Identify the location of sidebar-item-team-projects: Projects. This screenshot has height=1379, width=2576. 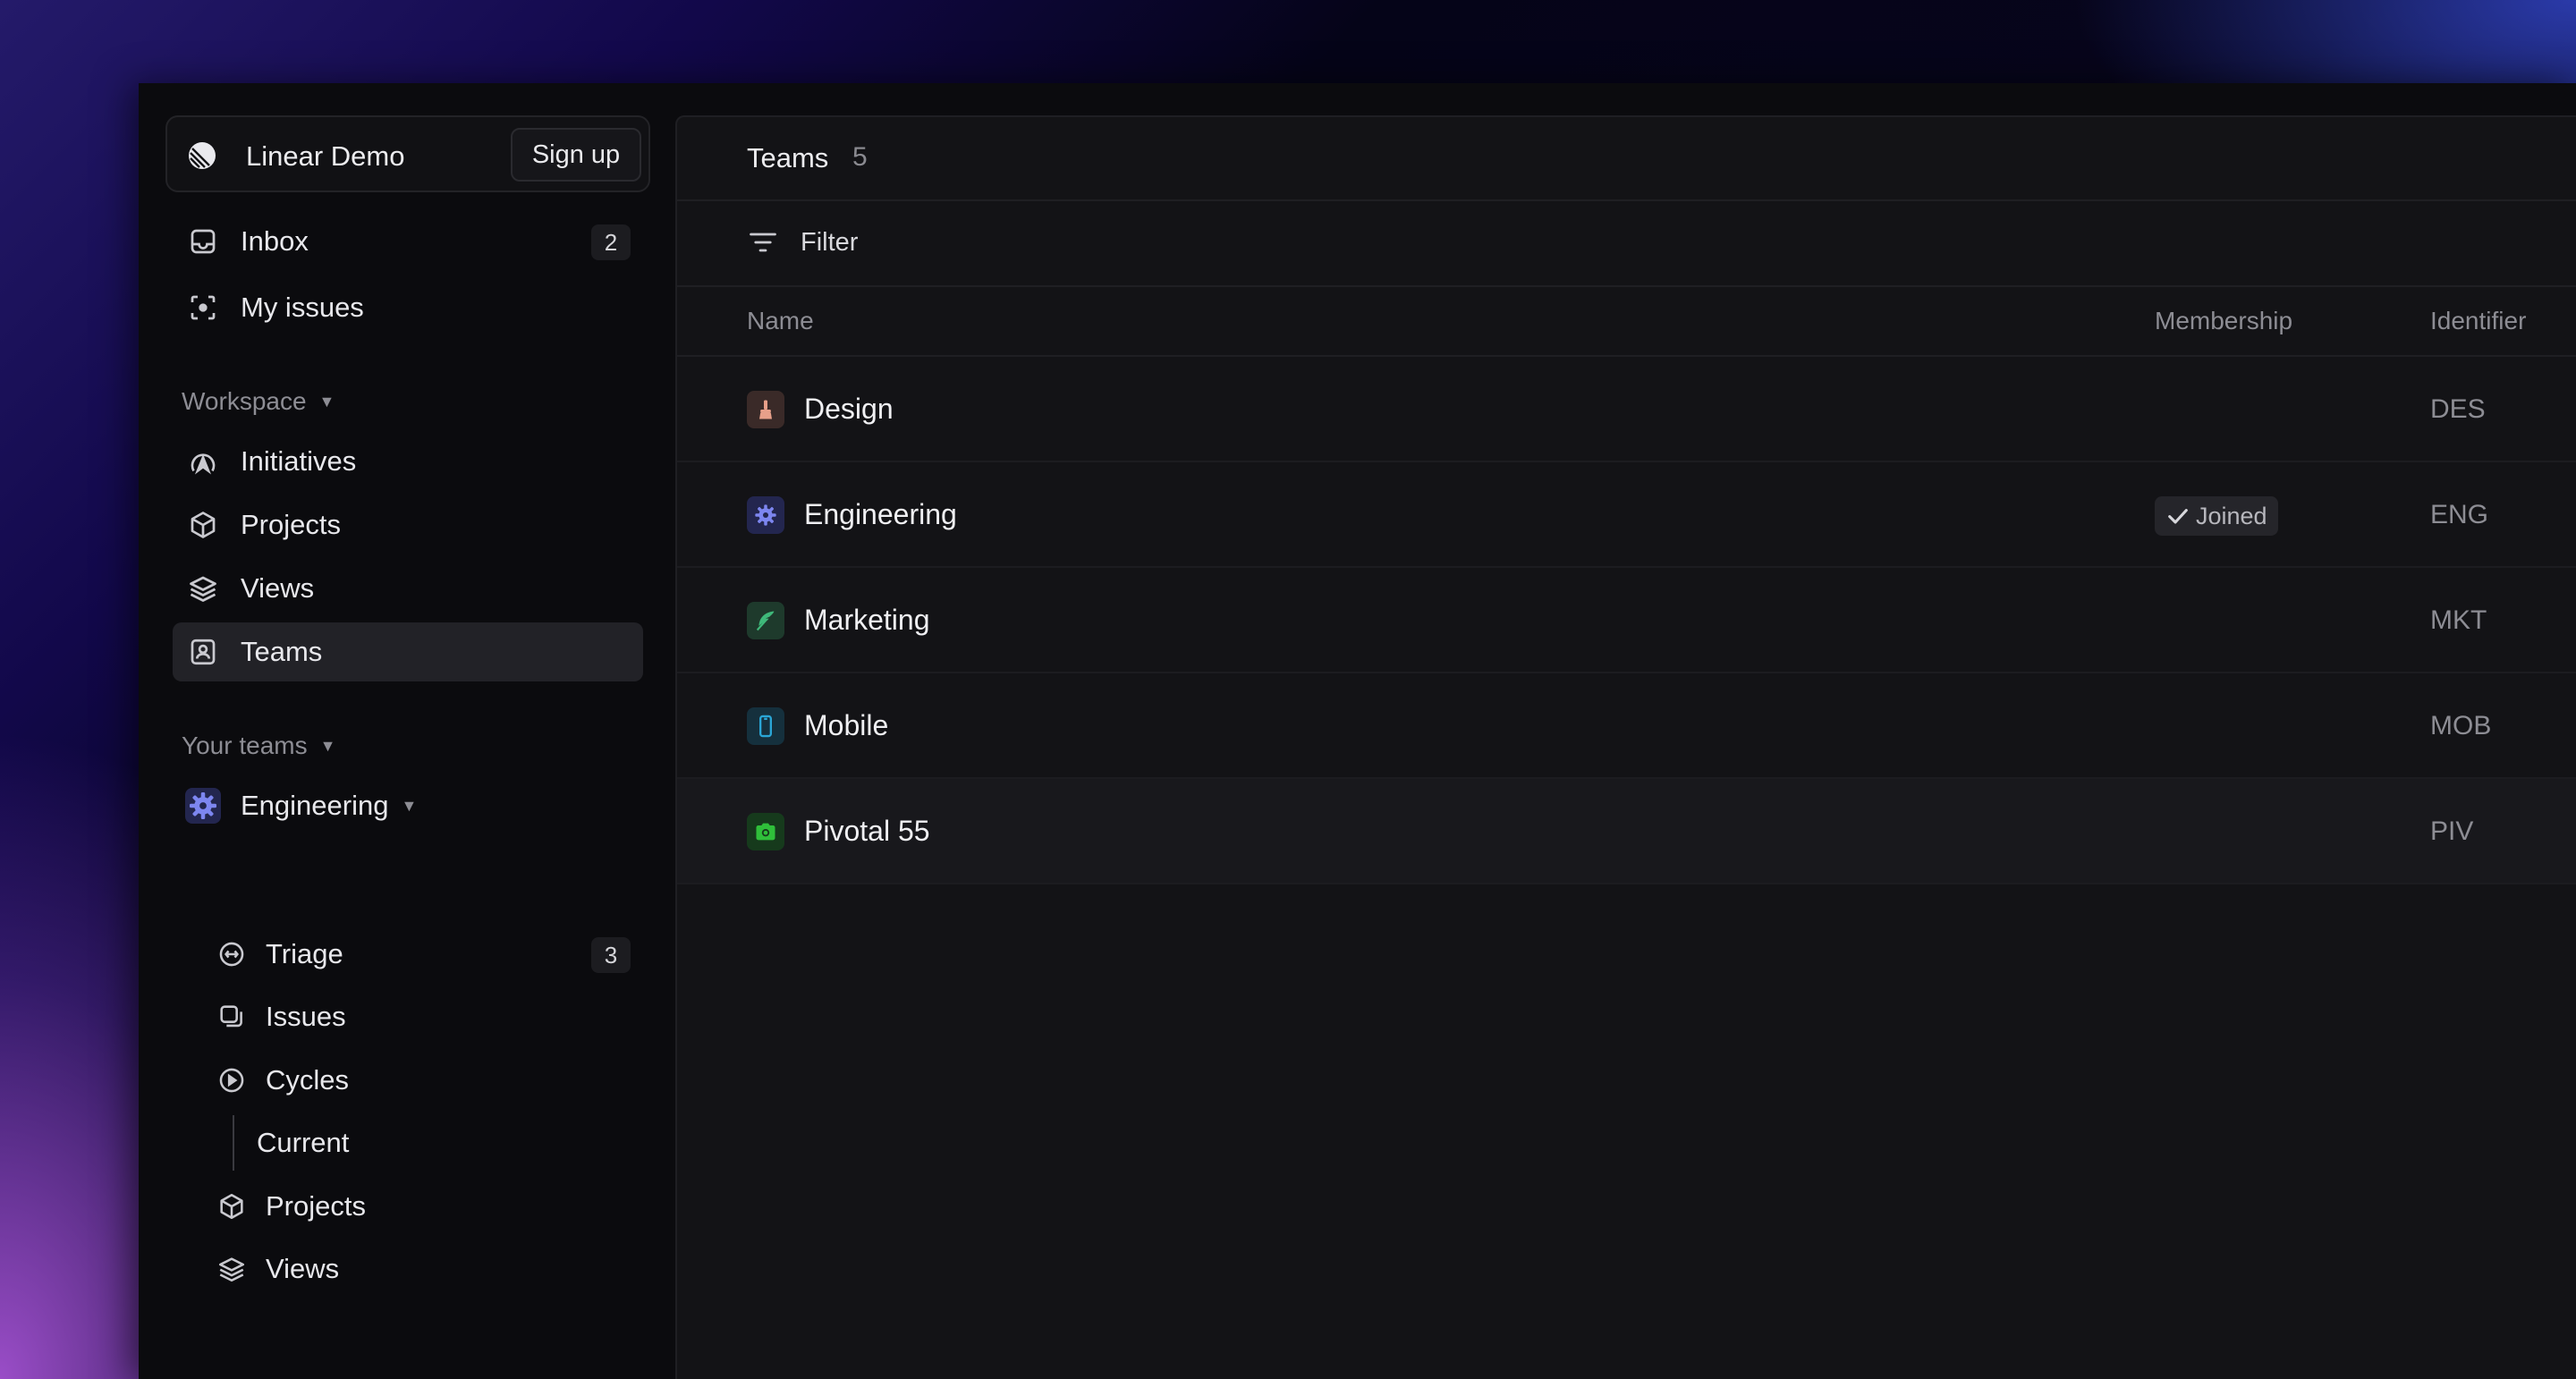
(422, 1206).